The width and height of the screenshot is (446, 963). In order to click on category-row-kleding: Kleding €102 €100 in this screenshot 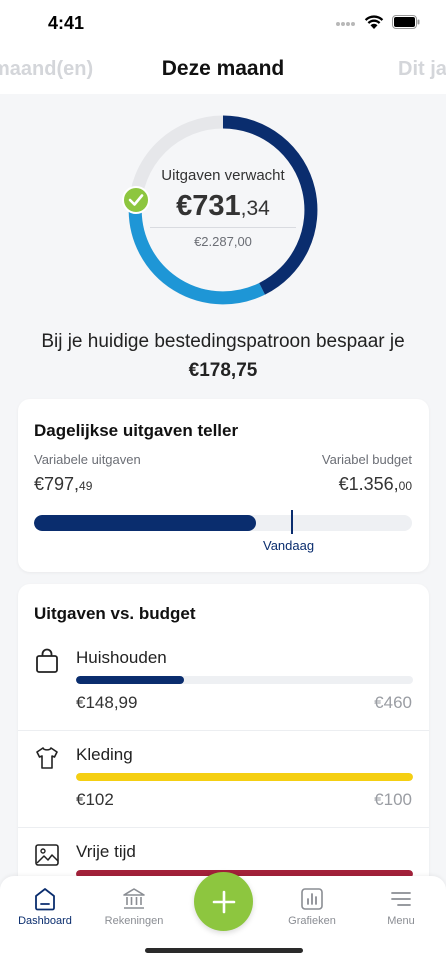, I will do `click(223, 779)`.